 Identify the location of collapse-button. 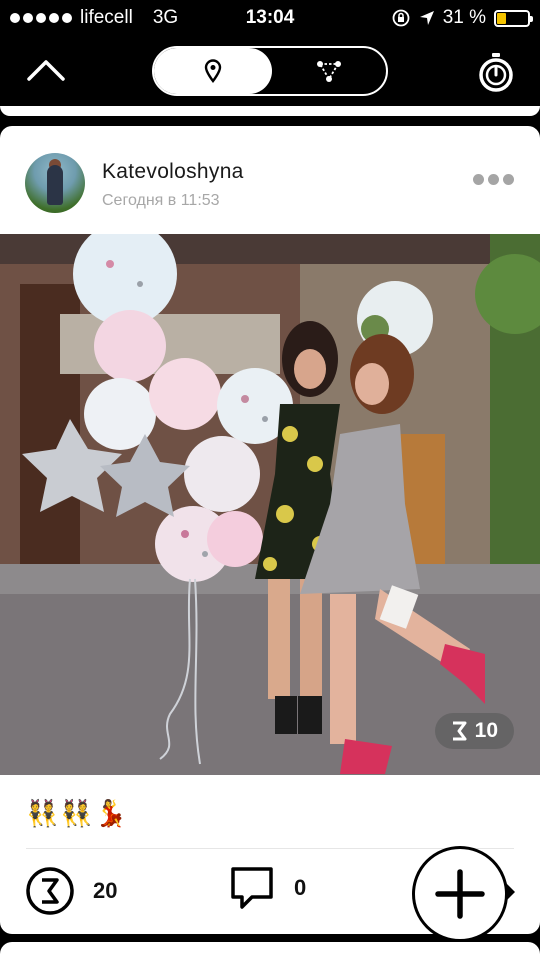
(46, 70).